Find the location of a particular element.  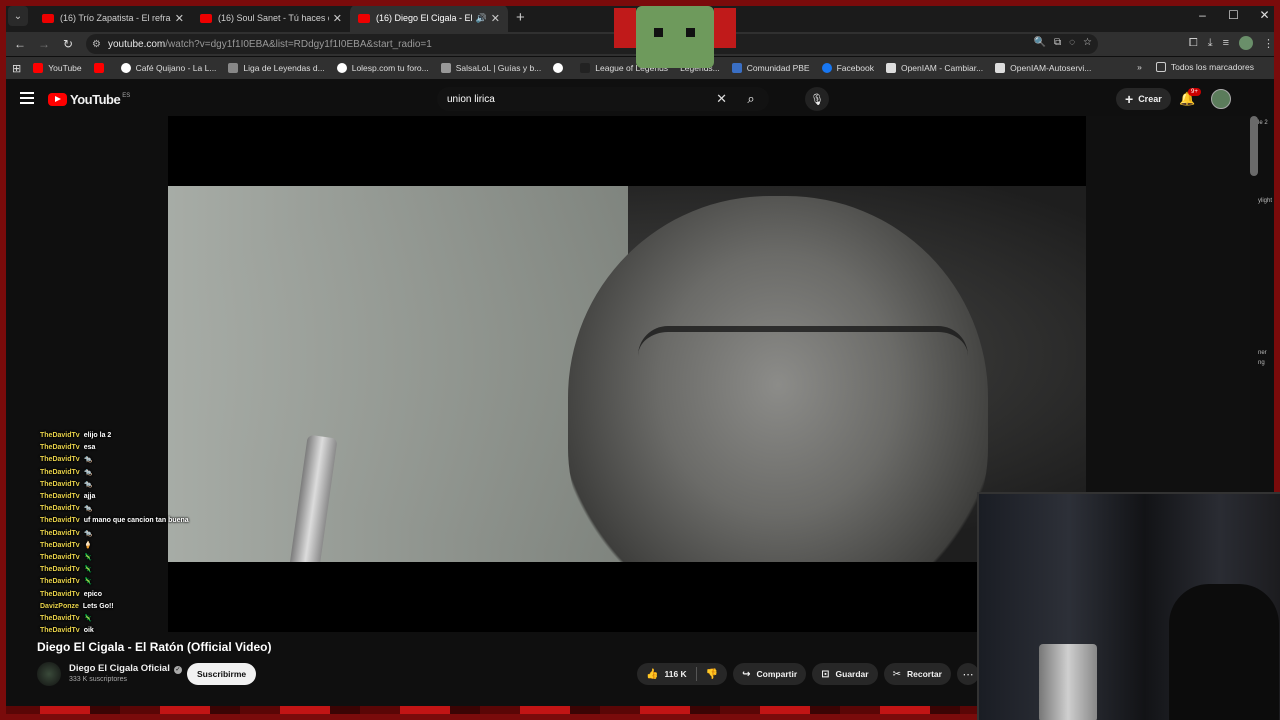

more-actions-icon: ⋯ is located at coordinates (967, 674).